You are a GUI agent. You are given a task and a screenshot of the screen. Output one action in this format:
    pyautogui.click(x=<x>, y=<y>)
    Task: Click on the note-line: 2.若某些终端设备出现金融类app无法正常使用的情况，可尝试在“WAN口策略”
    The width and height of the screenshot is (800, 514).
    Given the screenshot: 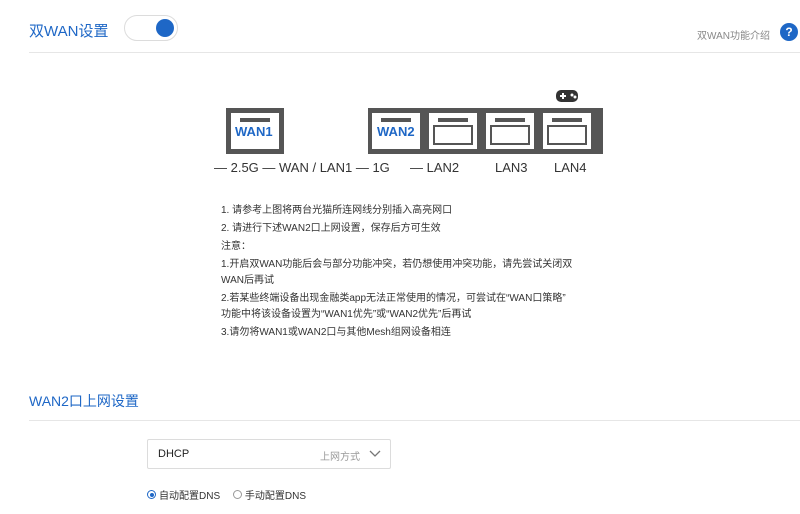 What is the action you would take?
    pyautogui.click(x=393, y=298)
    